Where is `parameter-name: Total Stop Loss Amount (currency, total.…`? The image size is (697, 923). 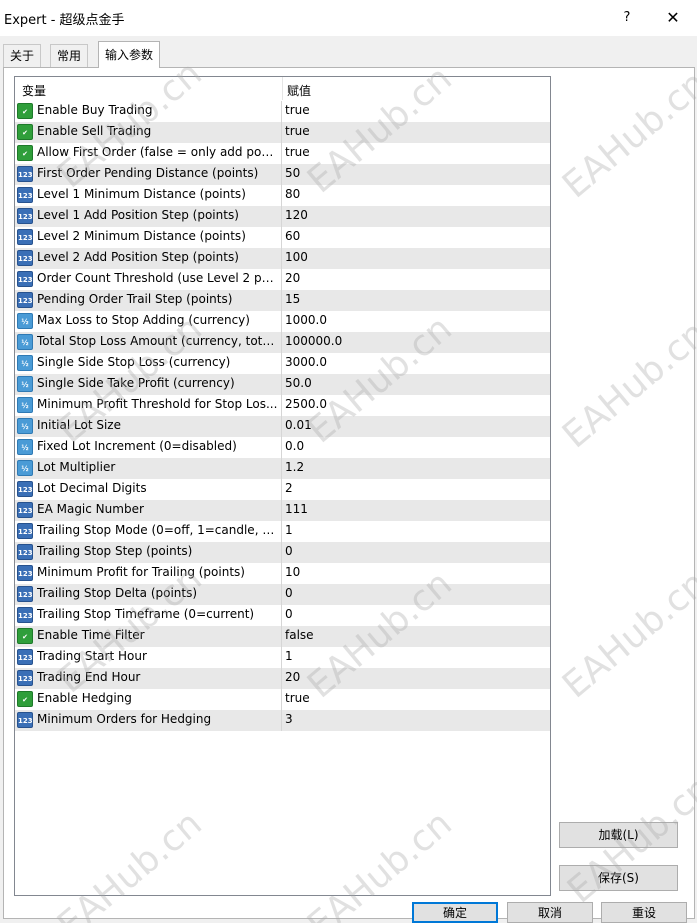 parameter-name: Total Stop Loss Amount (currency, total.… is located at coordinates (157, 341).